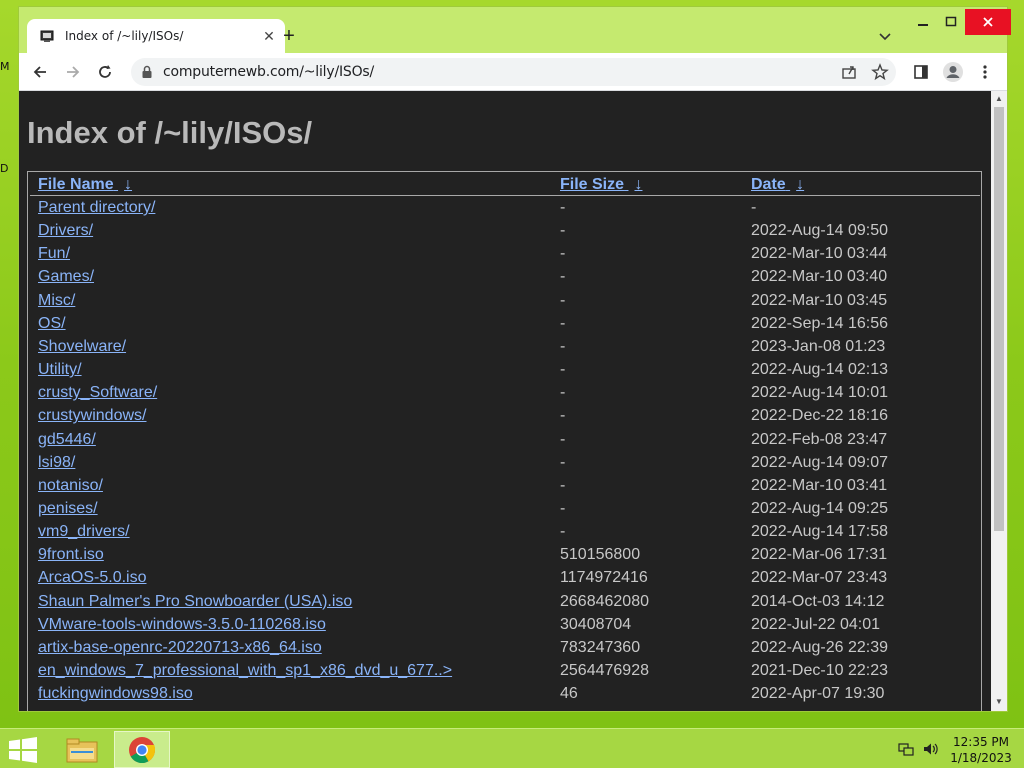  Describe the element at coordinates (503, 465) in the screenshot. I see `table-row: lsi98/ - 2022-Aug-14 09:07` at that location.